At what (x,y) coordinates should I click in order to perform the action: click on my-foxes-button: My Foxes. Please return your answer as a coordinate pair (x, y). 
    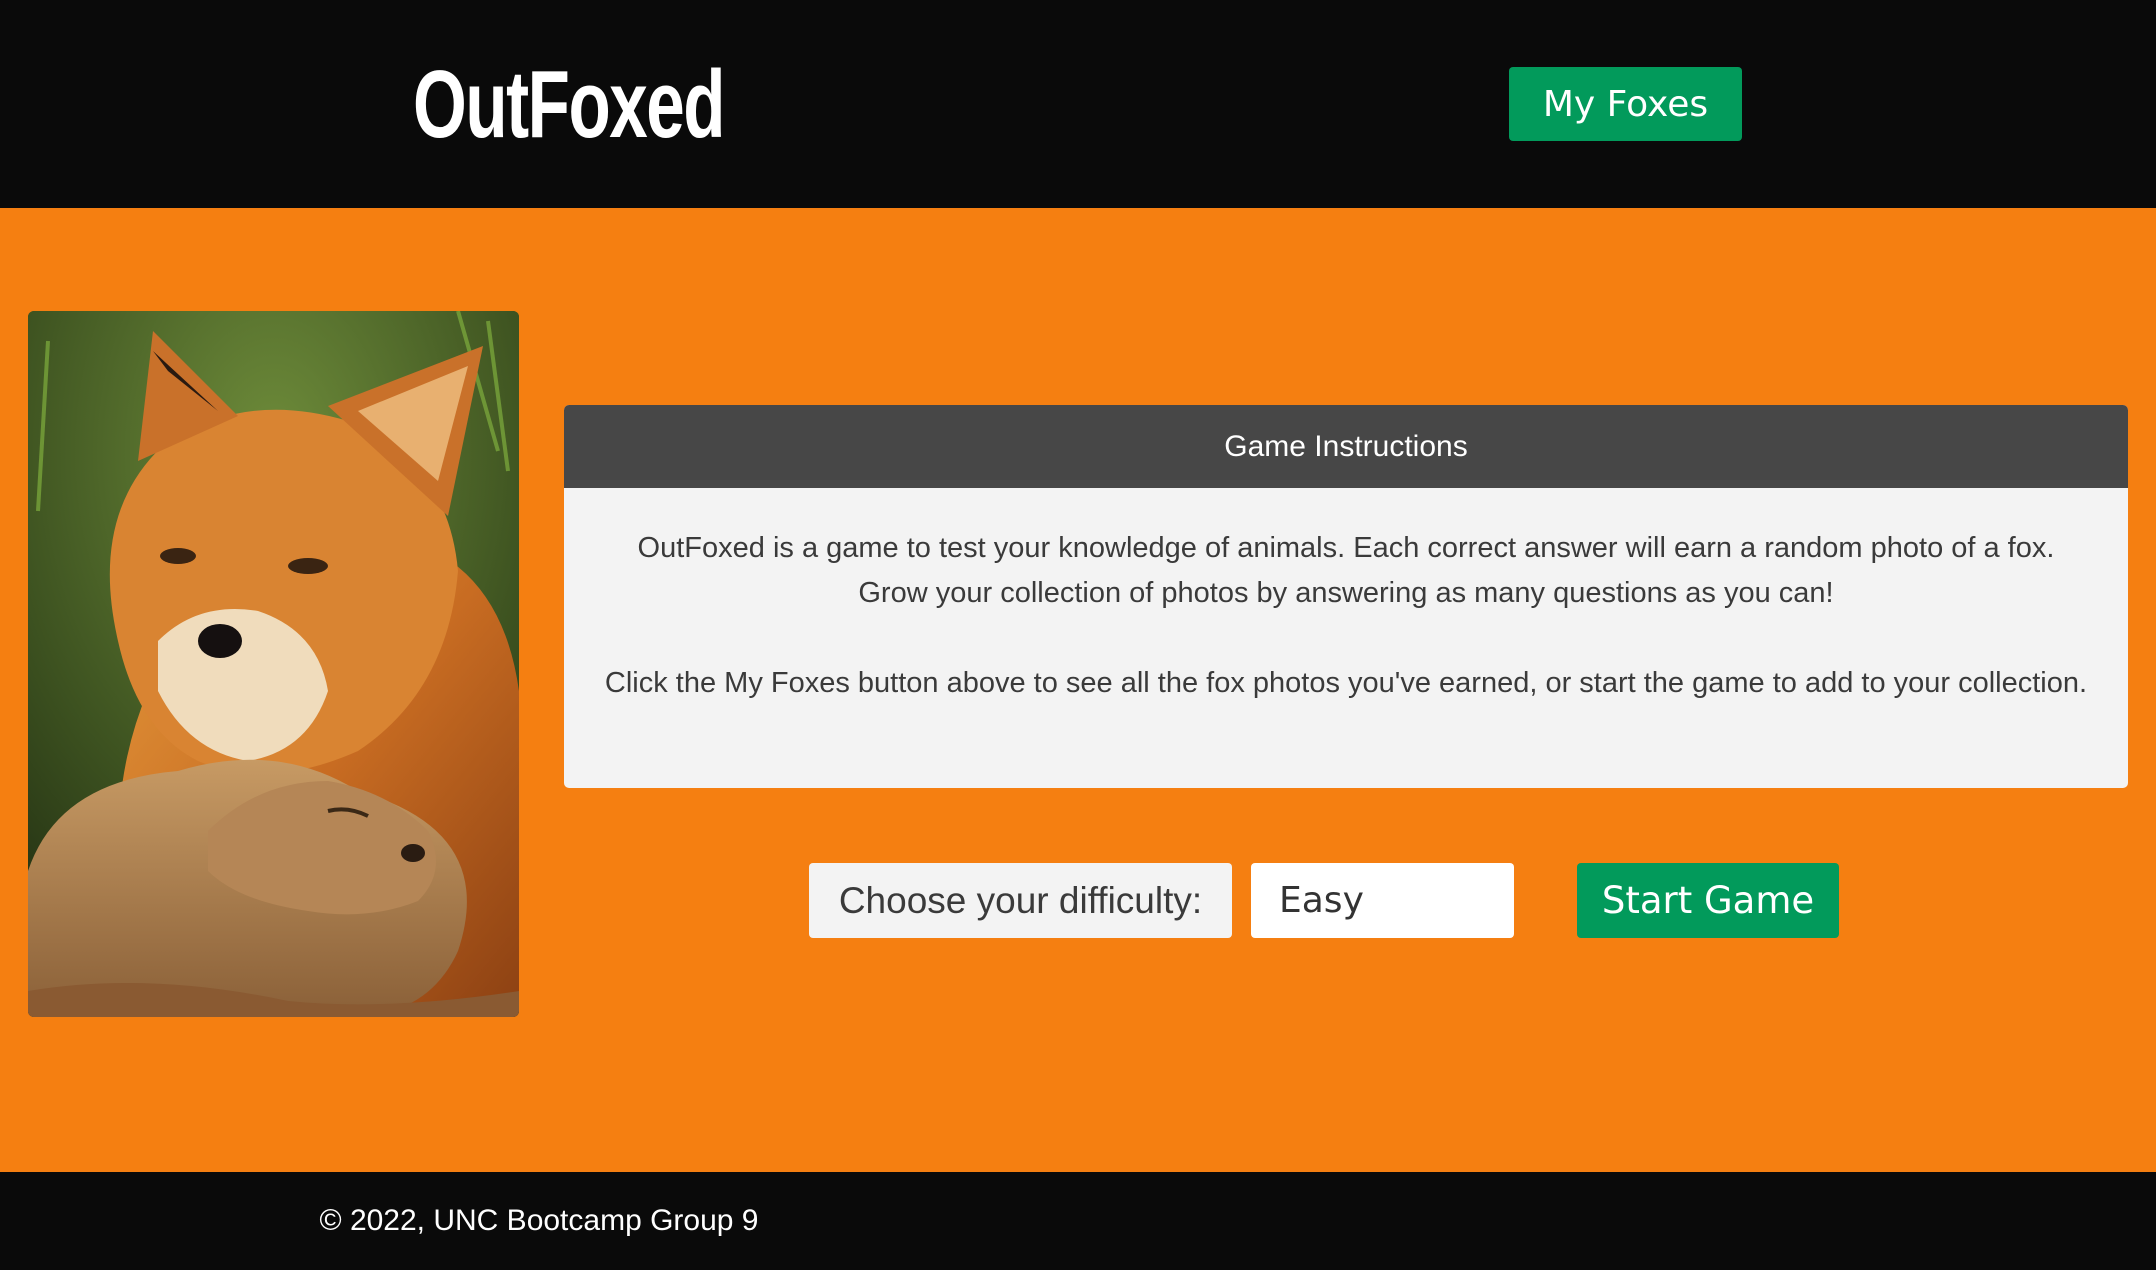
    Looking at the image, I should click on (1625, 104).